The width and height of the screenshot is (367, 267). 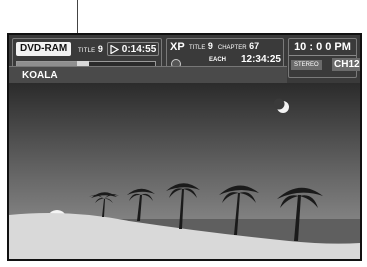 What do you see at coordinates (87, 51) in the screenshot?
I see `title-prefix: TITLE` at bounding box center [87, 51].